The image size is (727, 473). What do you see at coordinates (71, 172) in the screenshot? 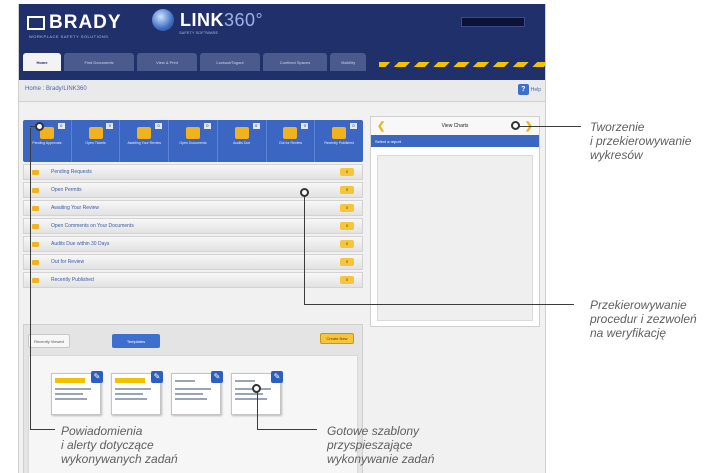
I see `list-item-label: Pending Requests` at bounding box center [71, 172].